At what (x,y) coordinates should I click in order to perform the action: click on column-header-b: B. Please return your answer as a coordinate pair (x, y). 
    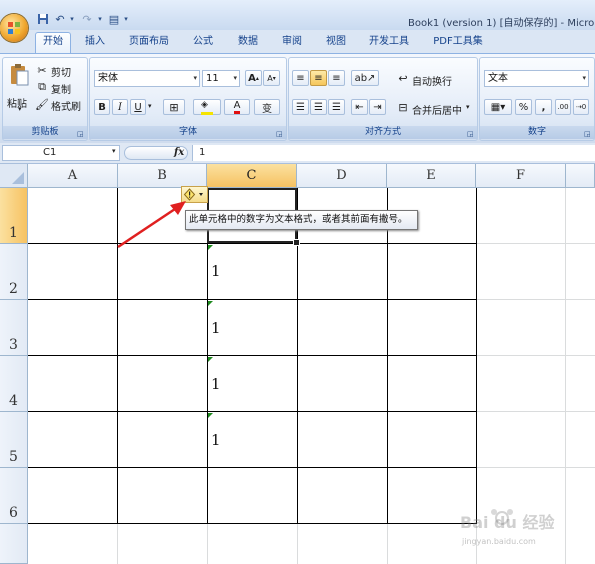
    Looking at the image, I should click on (162, 176).